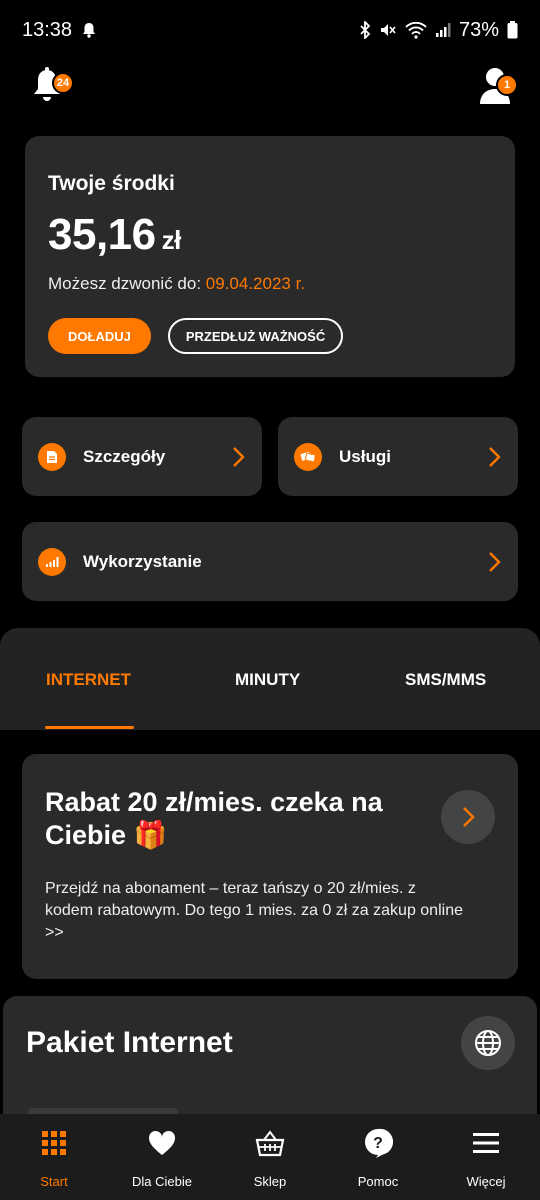 This screenshot has height=1200, width=540. I want to click on services-tile: Usługi, so click(398, 456).